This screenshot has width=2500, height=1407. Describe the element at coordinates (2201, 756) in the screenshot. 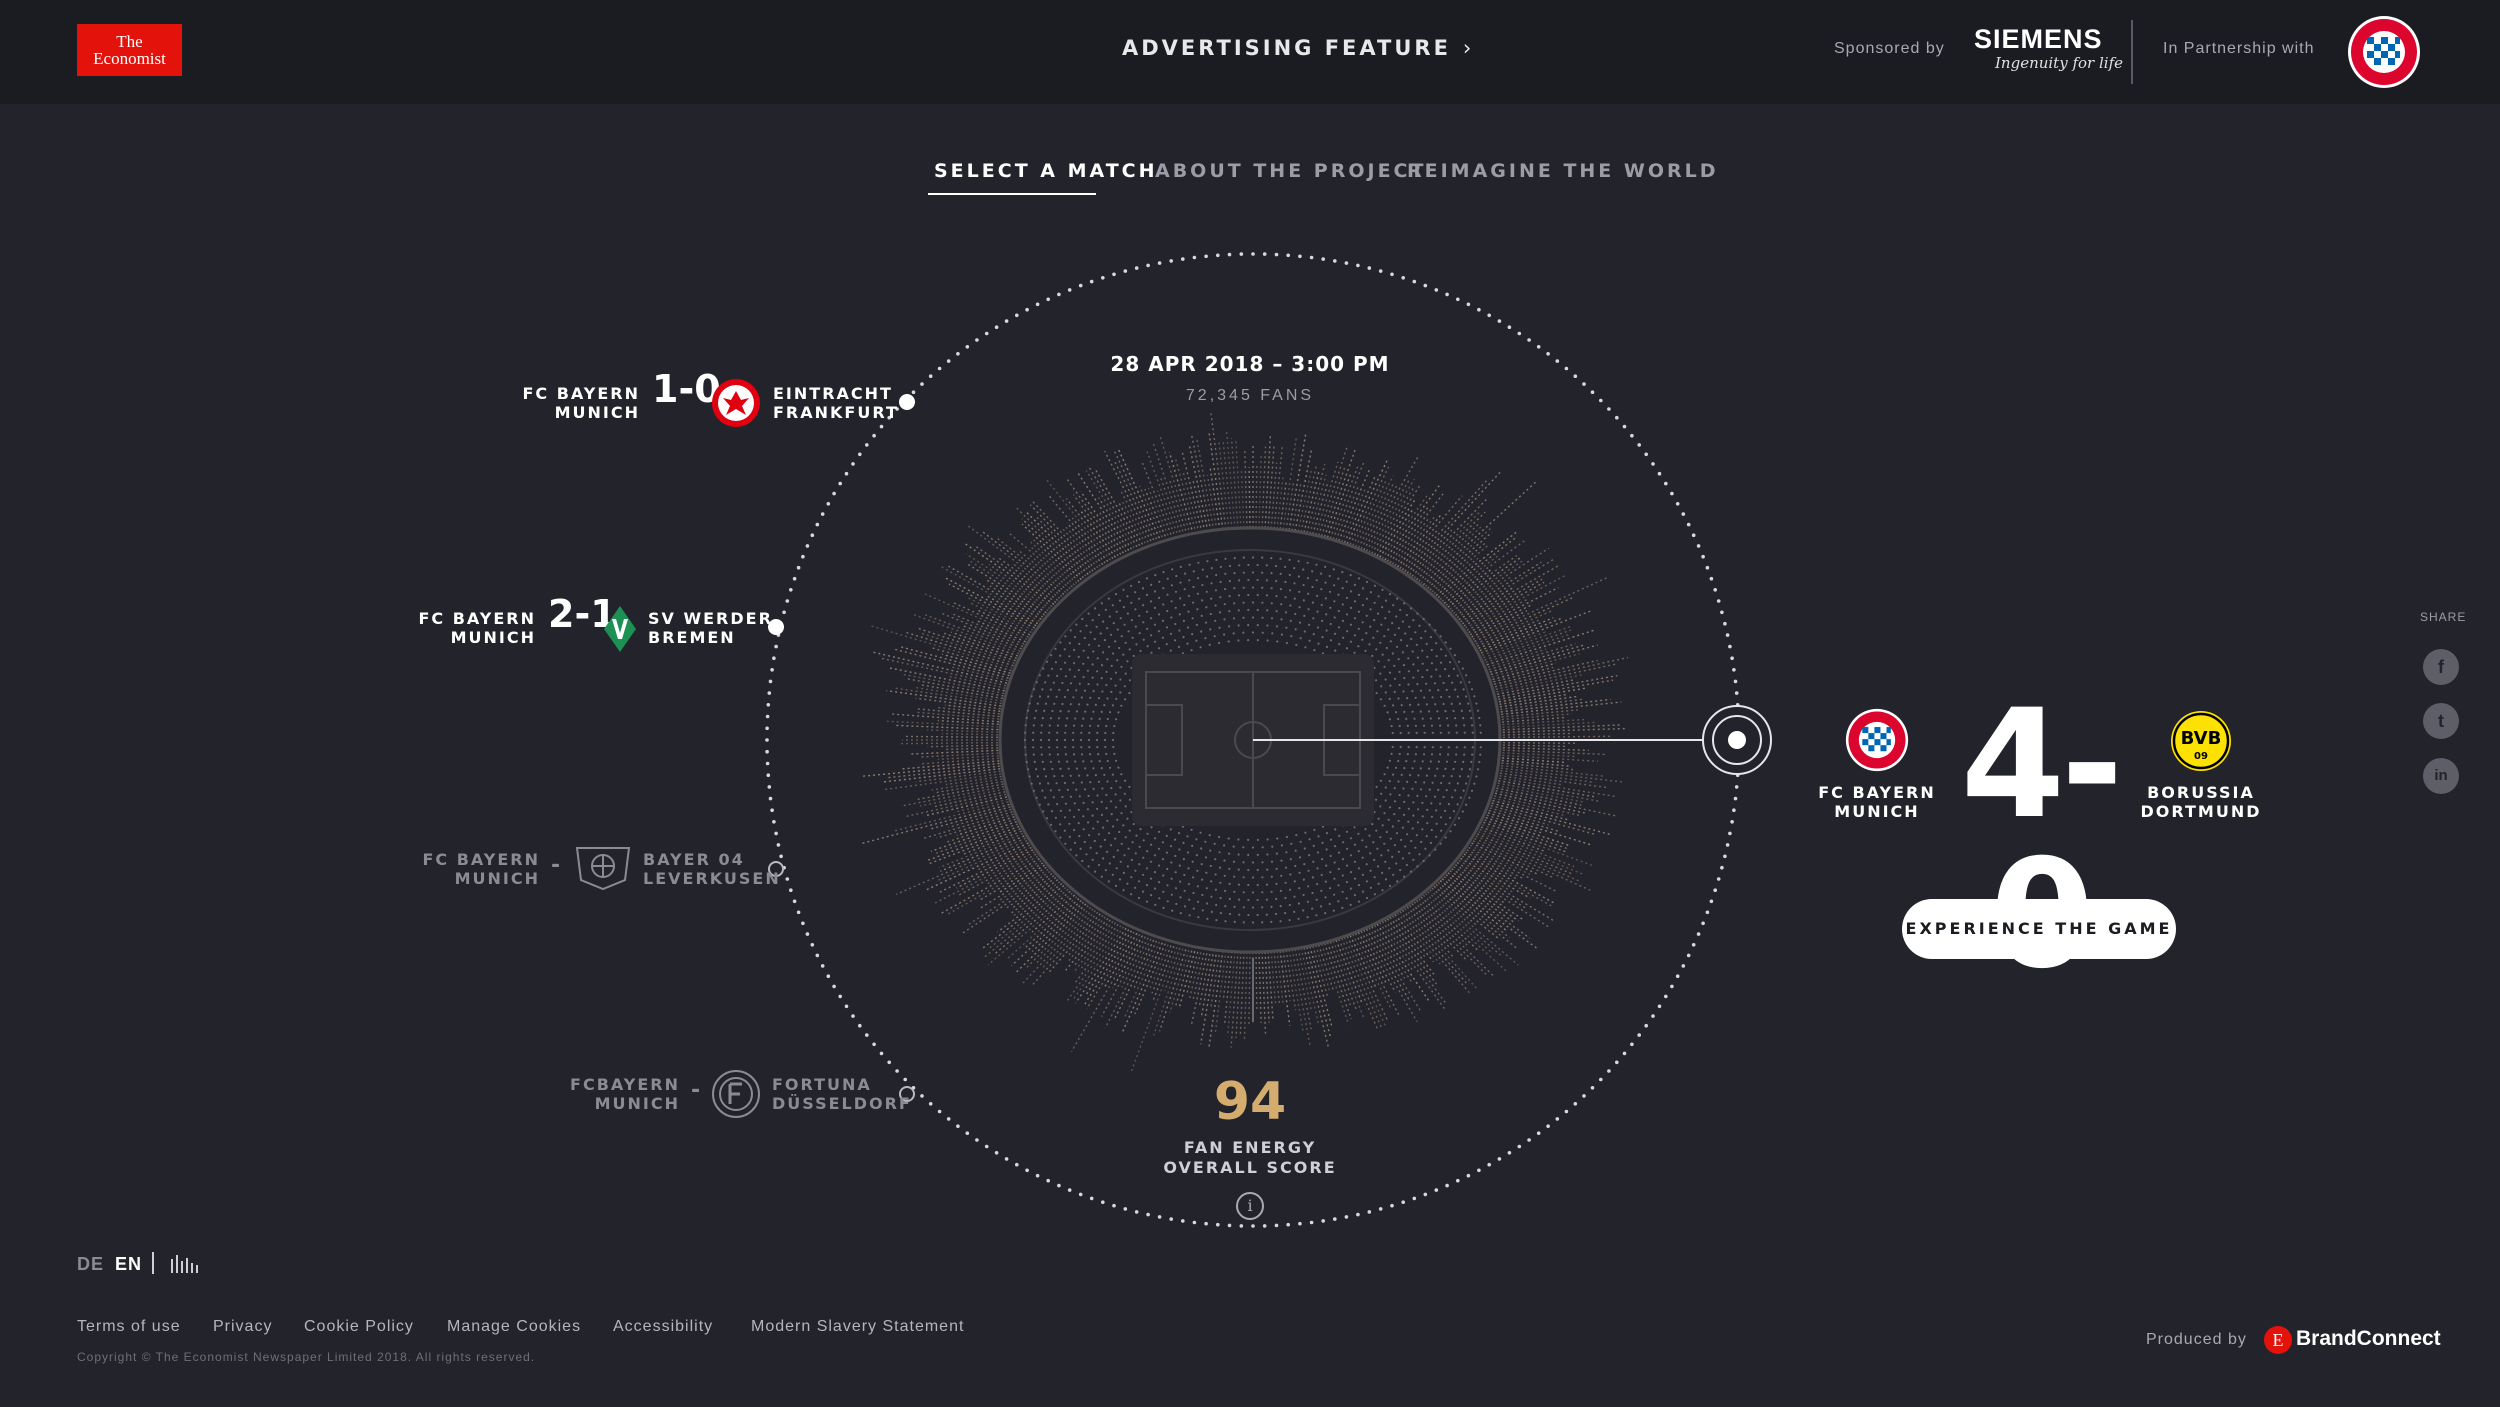

I see `dortmund-crest-year: 09` at that location.